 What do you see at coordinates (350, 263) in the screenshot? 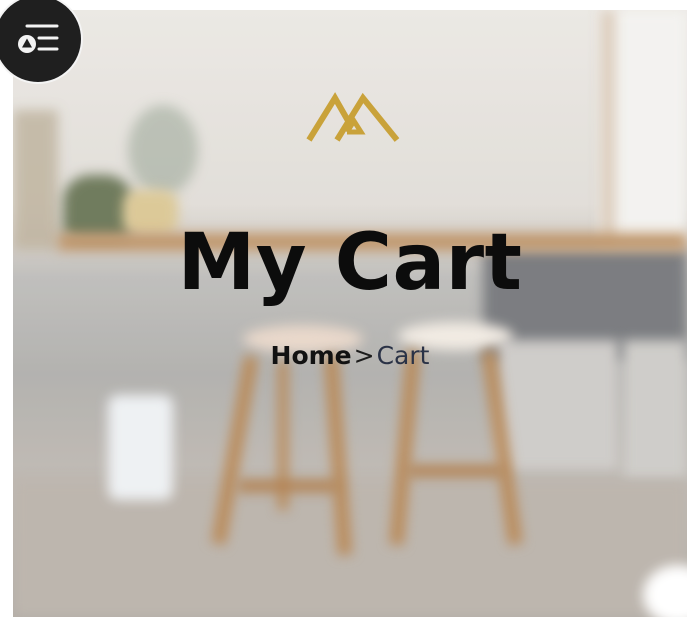
I see `page-title: My Cart` at bounding box center [350, 263].